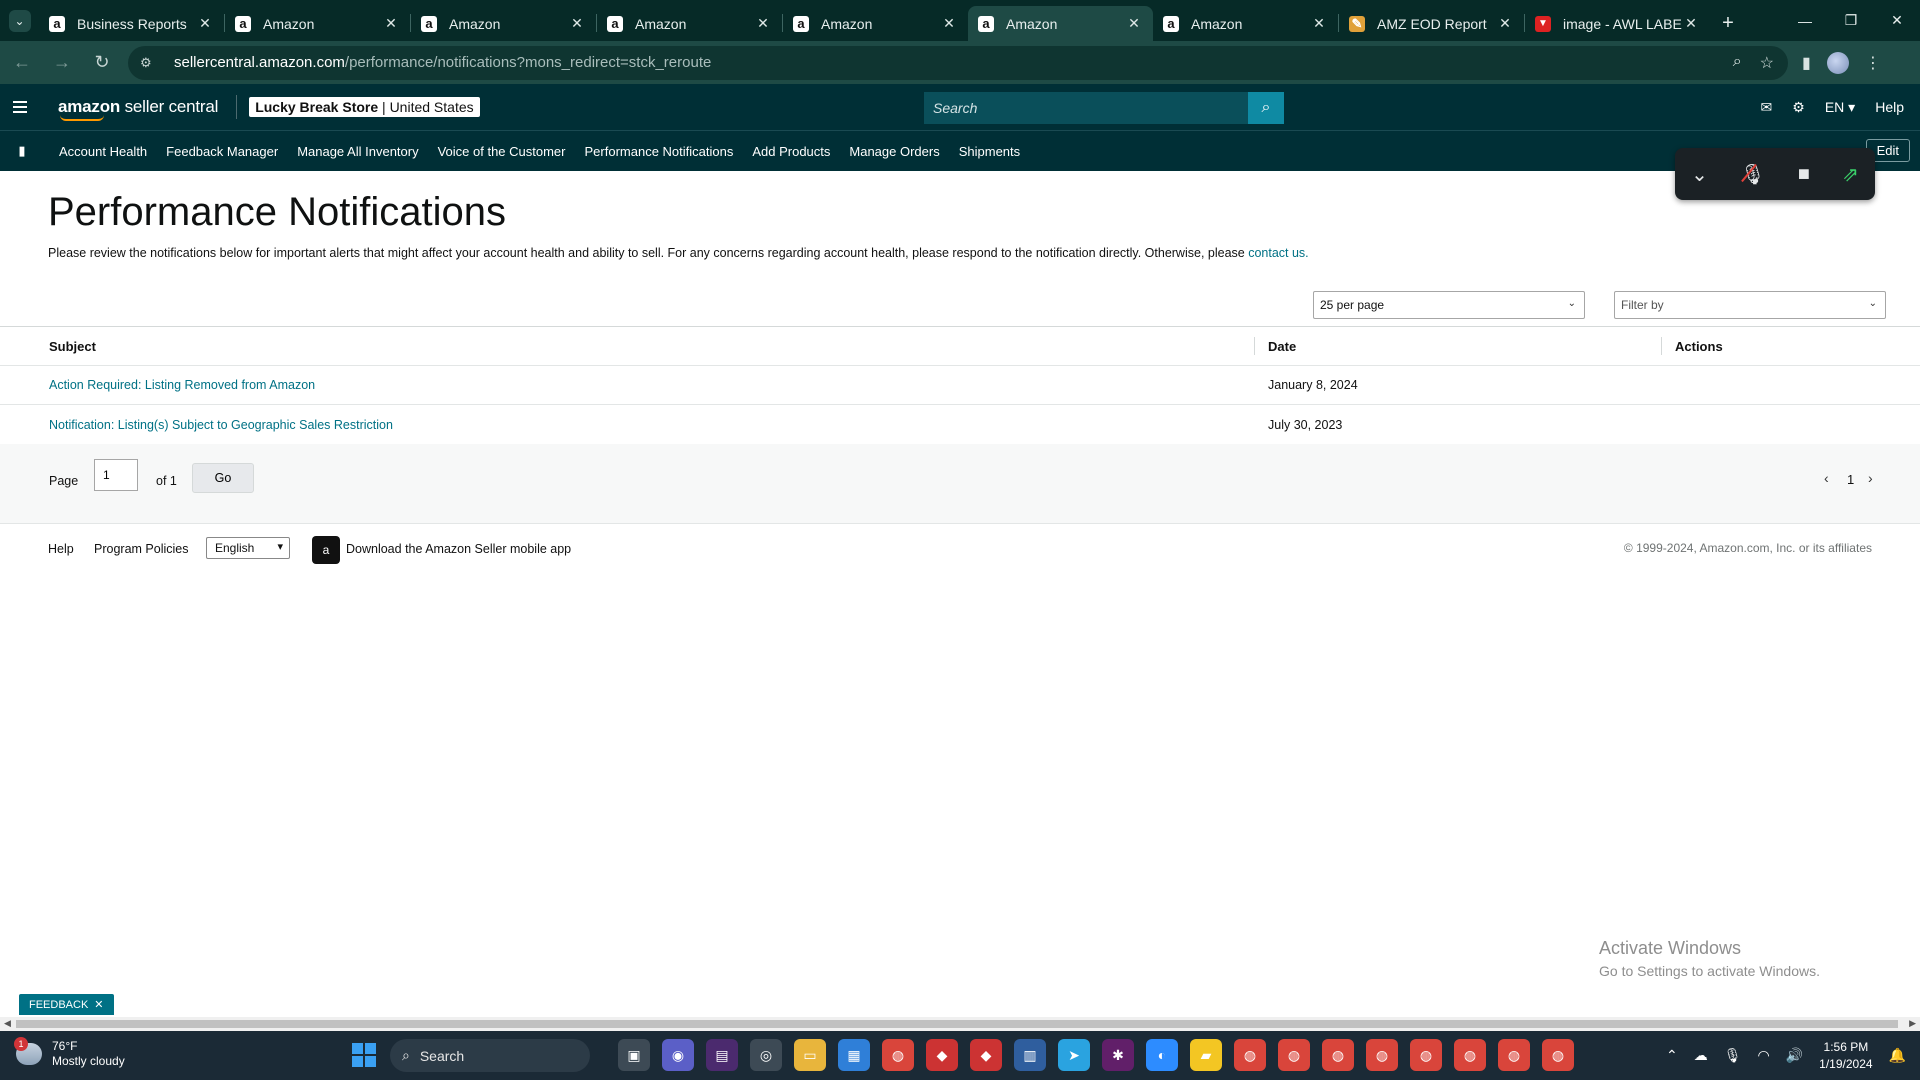 The height and width of the screenshot is (1080, 1920). Describe the element at coordinates (1750, 305) in the screenshot. I see `filter-select: Filter by ⌄` at that location.